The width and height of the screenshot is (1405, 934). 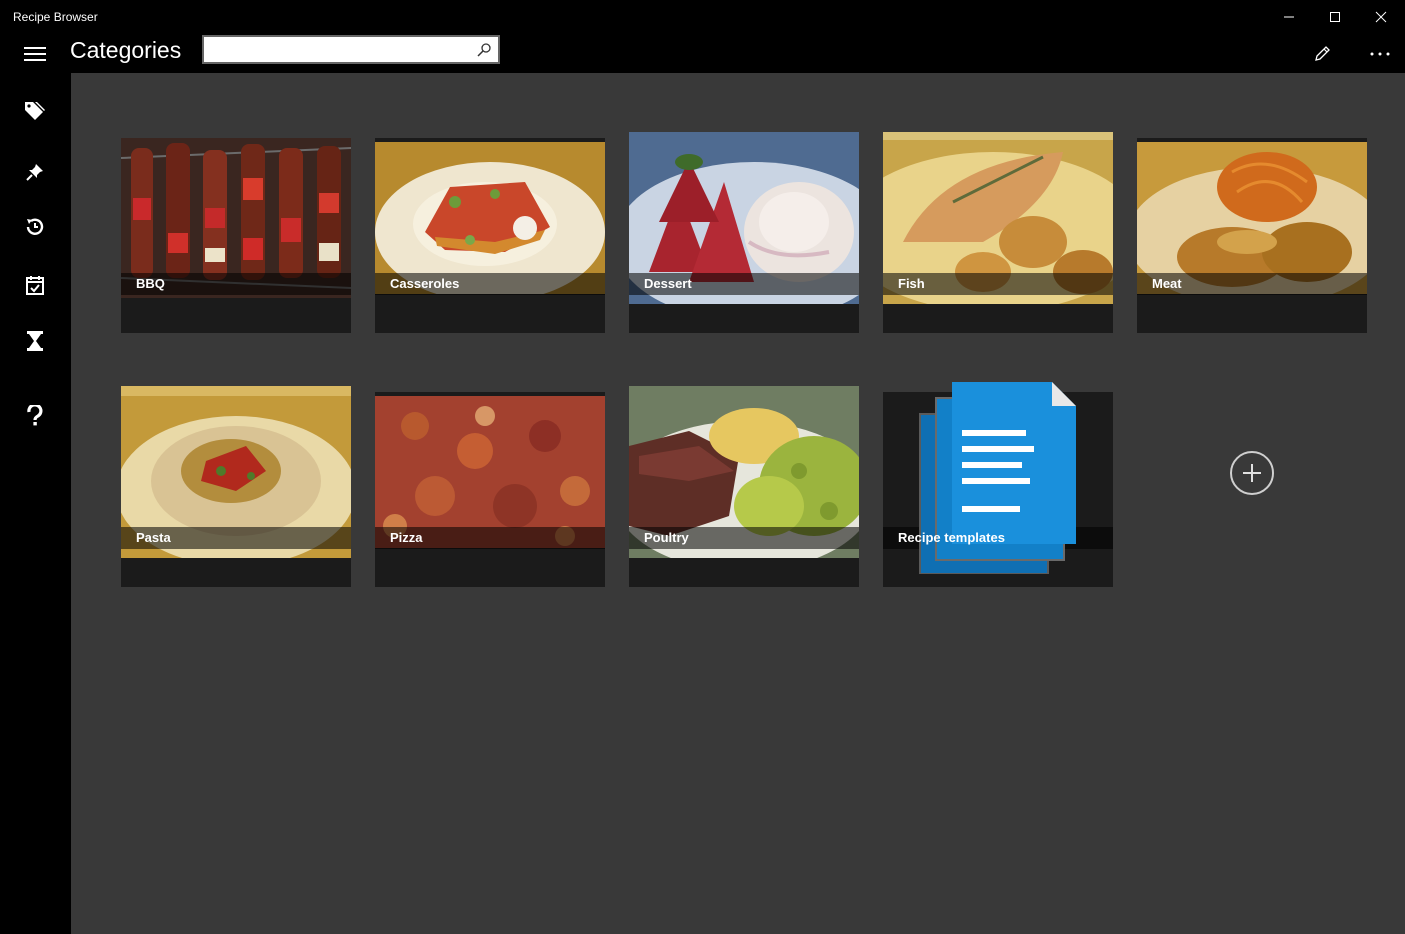 What do you see at coordinates (484, 50) in the screenshot?
I see `search-icon` at bounding box center [484, 50].